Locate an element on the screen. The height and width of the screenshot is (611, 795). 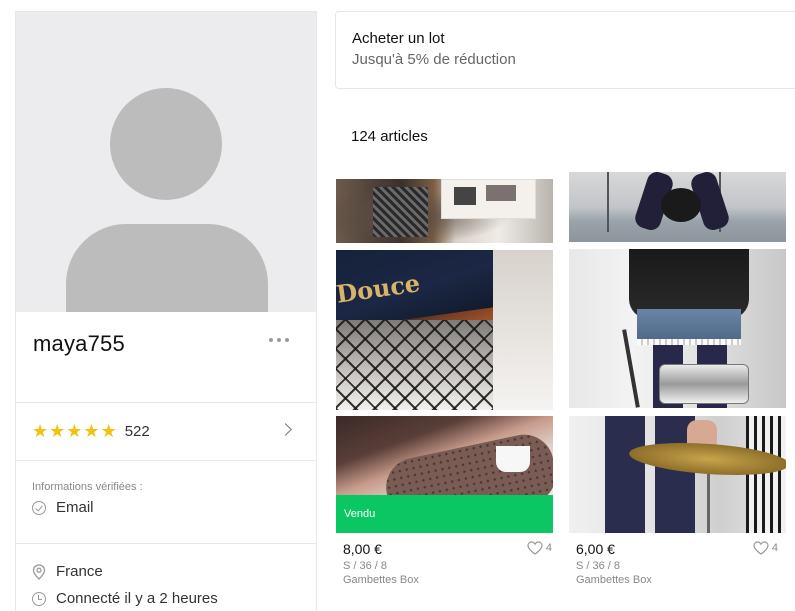
last-seen-label: Connecté il y a 2 heures is located at coordinates (137, 598).